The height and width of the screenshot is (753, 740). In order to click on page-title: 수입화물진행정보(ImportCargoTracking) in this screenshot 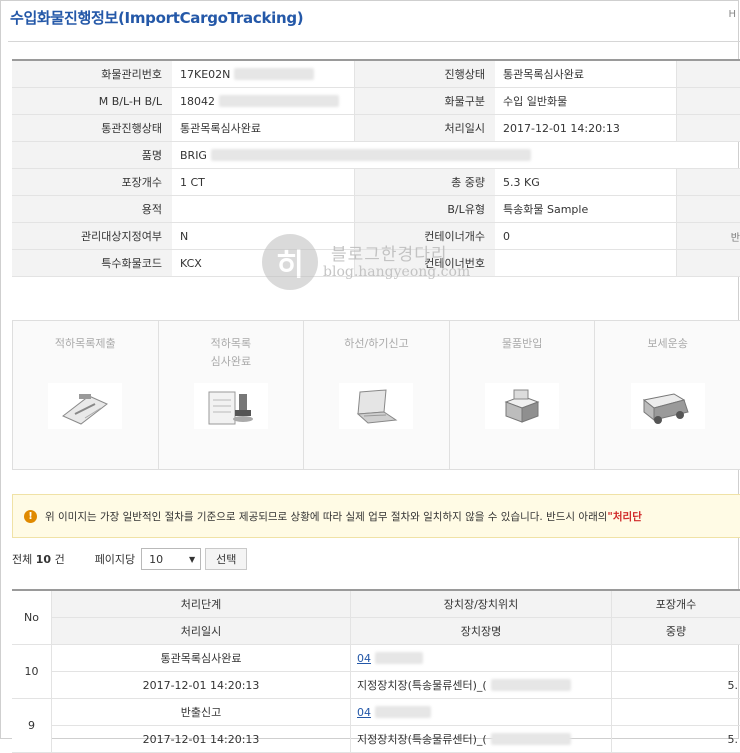, I will do `click(157, 18)`.